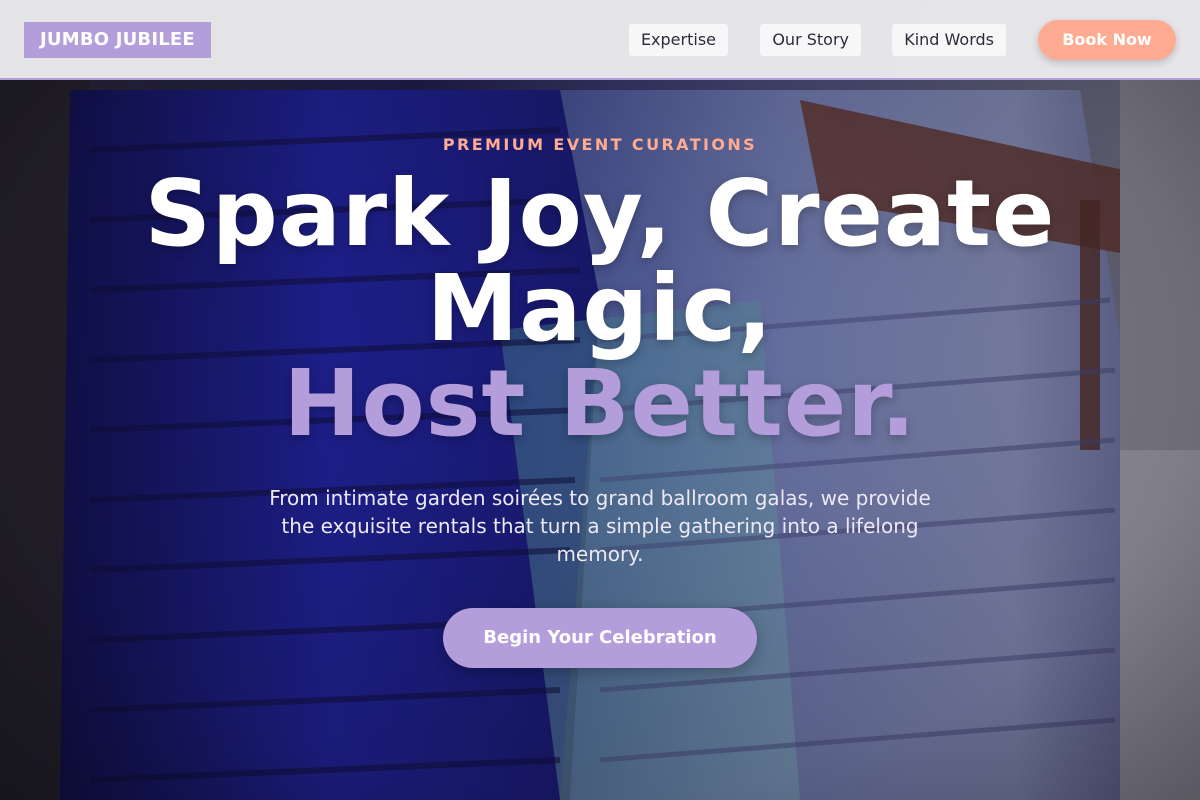 The image size is (1200, 800). Describe the element at coordinates (949, 40) in the screenshot. I see `nav-link-kind-words: Kind Words` at that location.